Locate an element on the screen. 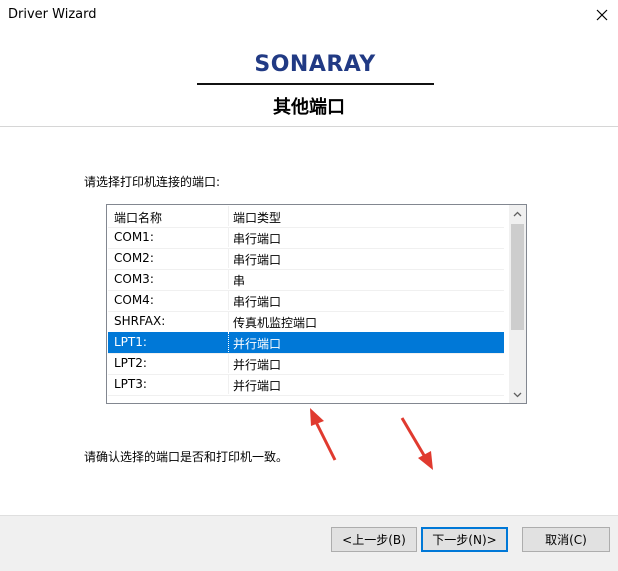 The image size is (618, 571). list-item: SHRFAX: 传真机监控端口 is located at coordinates (306, 322).